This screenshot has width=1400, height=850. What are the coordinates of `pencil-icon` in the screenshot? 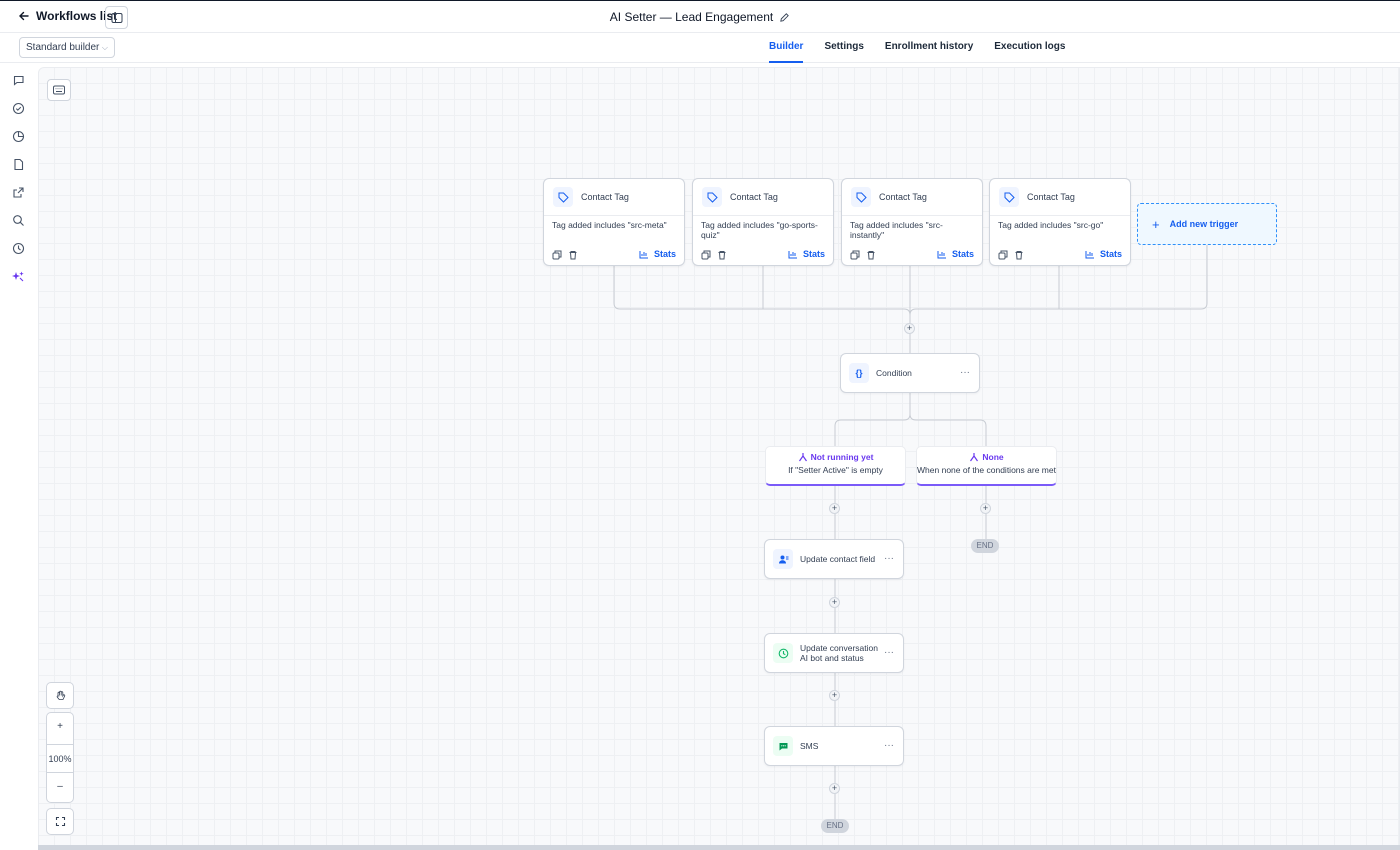 It's located at (784, 17).